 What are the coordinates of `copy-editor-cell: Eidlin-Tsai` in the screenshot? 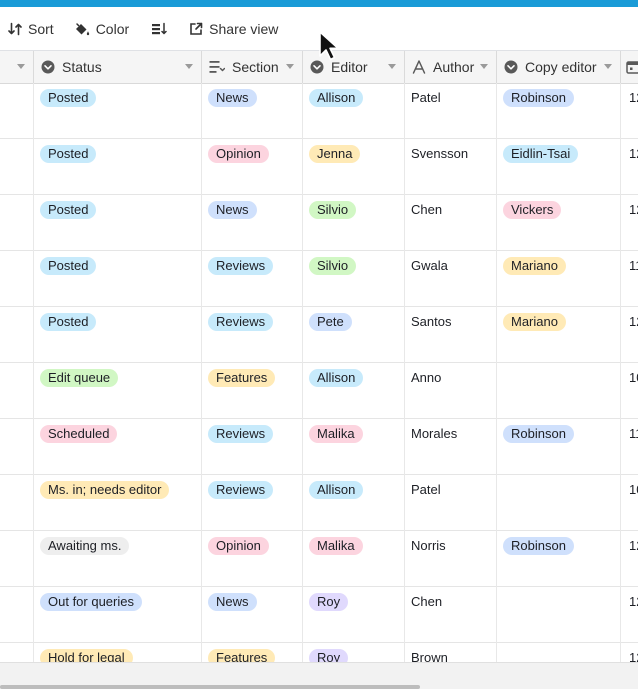 It's located at (559, 167).